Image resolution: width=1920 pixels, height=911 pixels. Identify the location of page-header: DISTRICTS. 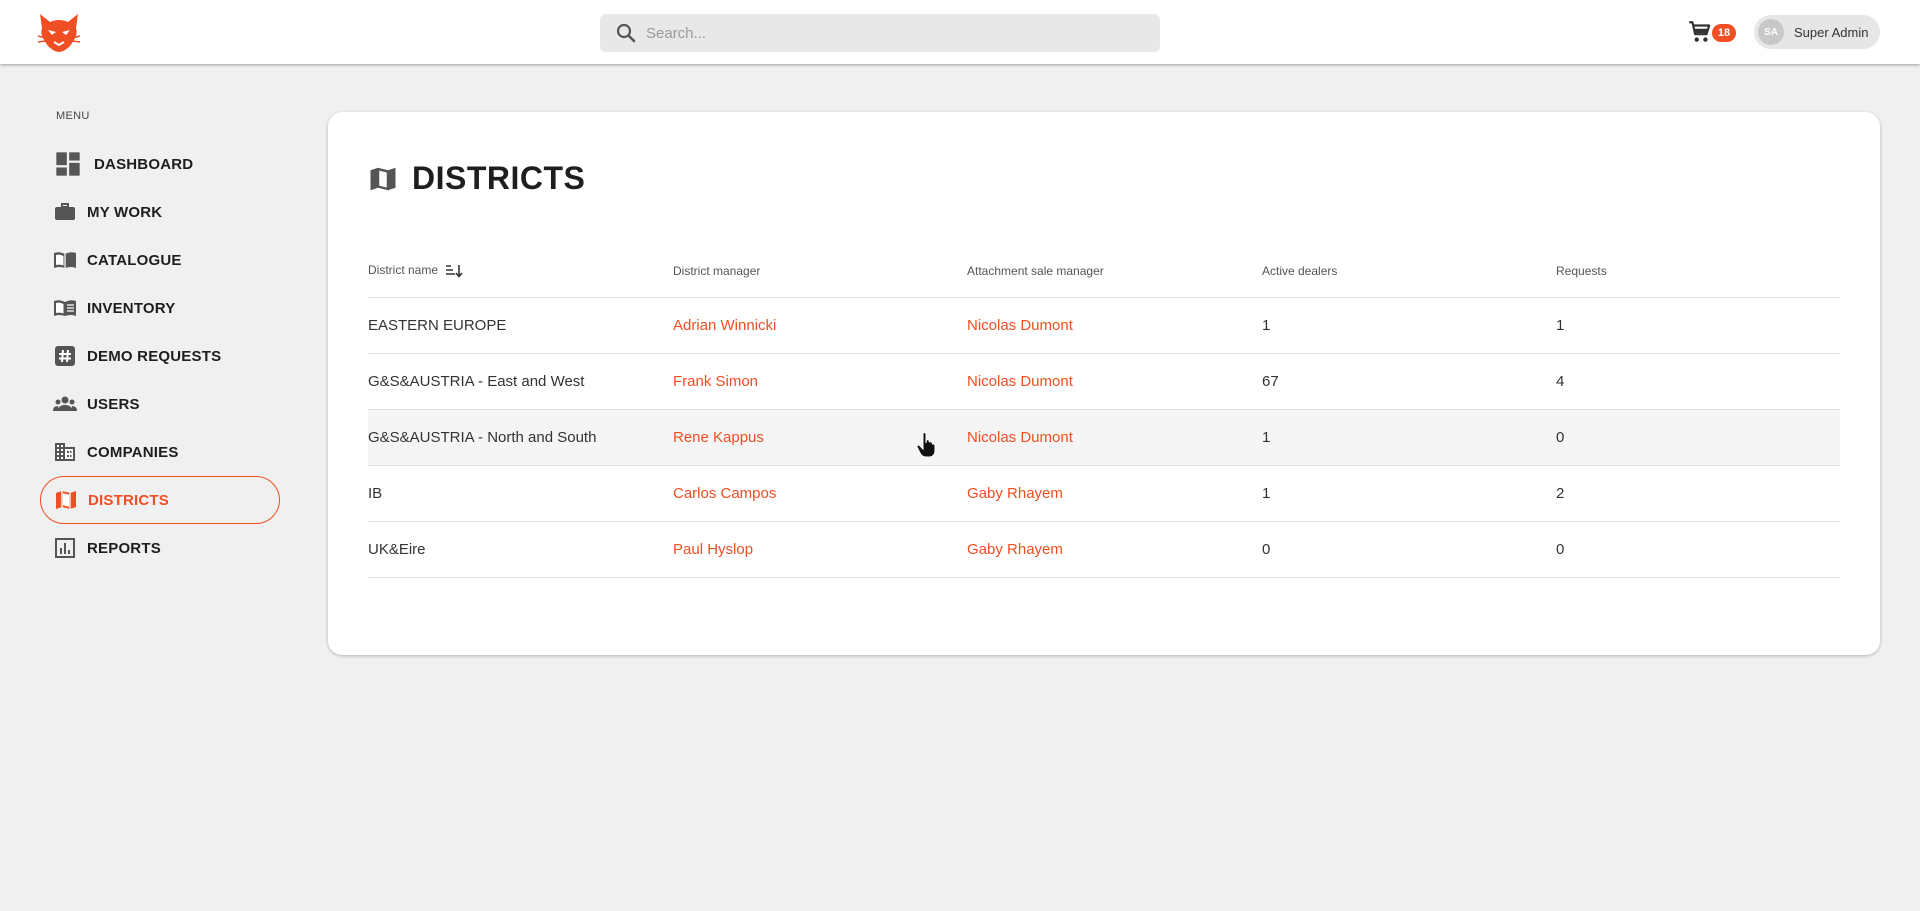
(476, 178).